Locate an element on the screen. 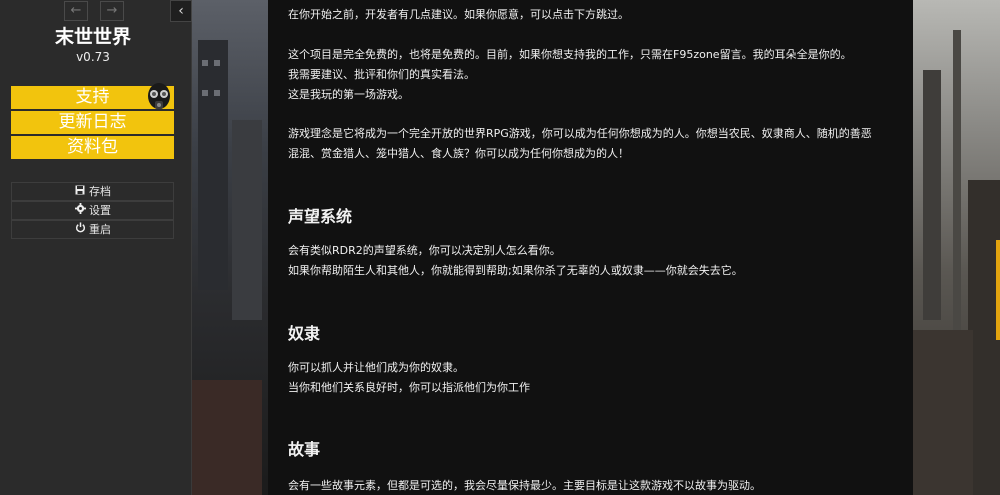  settings-menu-button: 设置 is located at coordinates (92, 210).